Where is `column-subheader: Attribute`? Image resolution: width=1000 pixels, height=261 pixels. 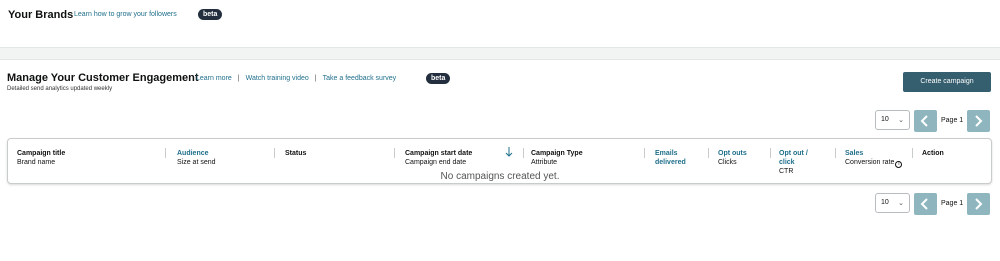
column-subheader: Attribute is located at coordinates (544, 162).